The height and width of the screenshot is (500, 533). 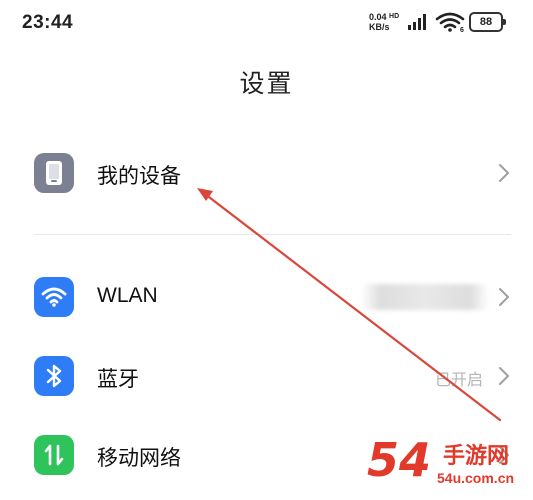 What do you see at coordinates (266, 376) in the screenshot?
I see `settings-item-bluetooth: 蓝牙 已开启` at bounding box center [266, 376].